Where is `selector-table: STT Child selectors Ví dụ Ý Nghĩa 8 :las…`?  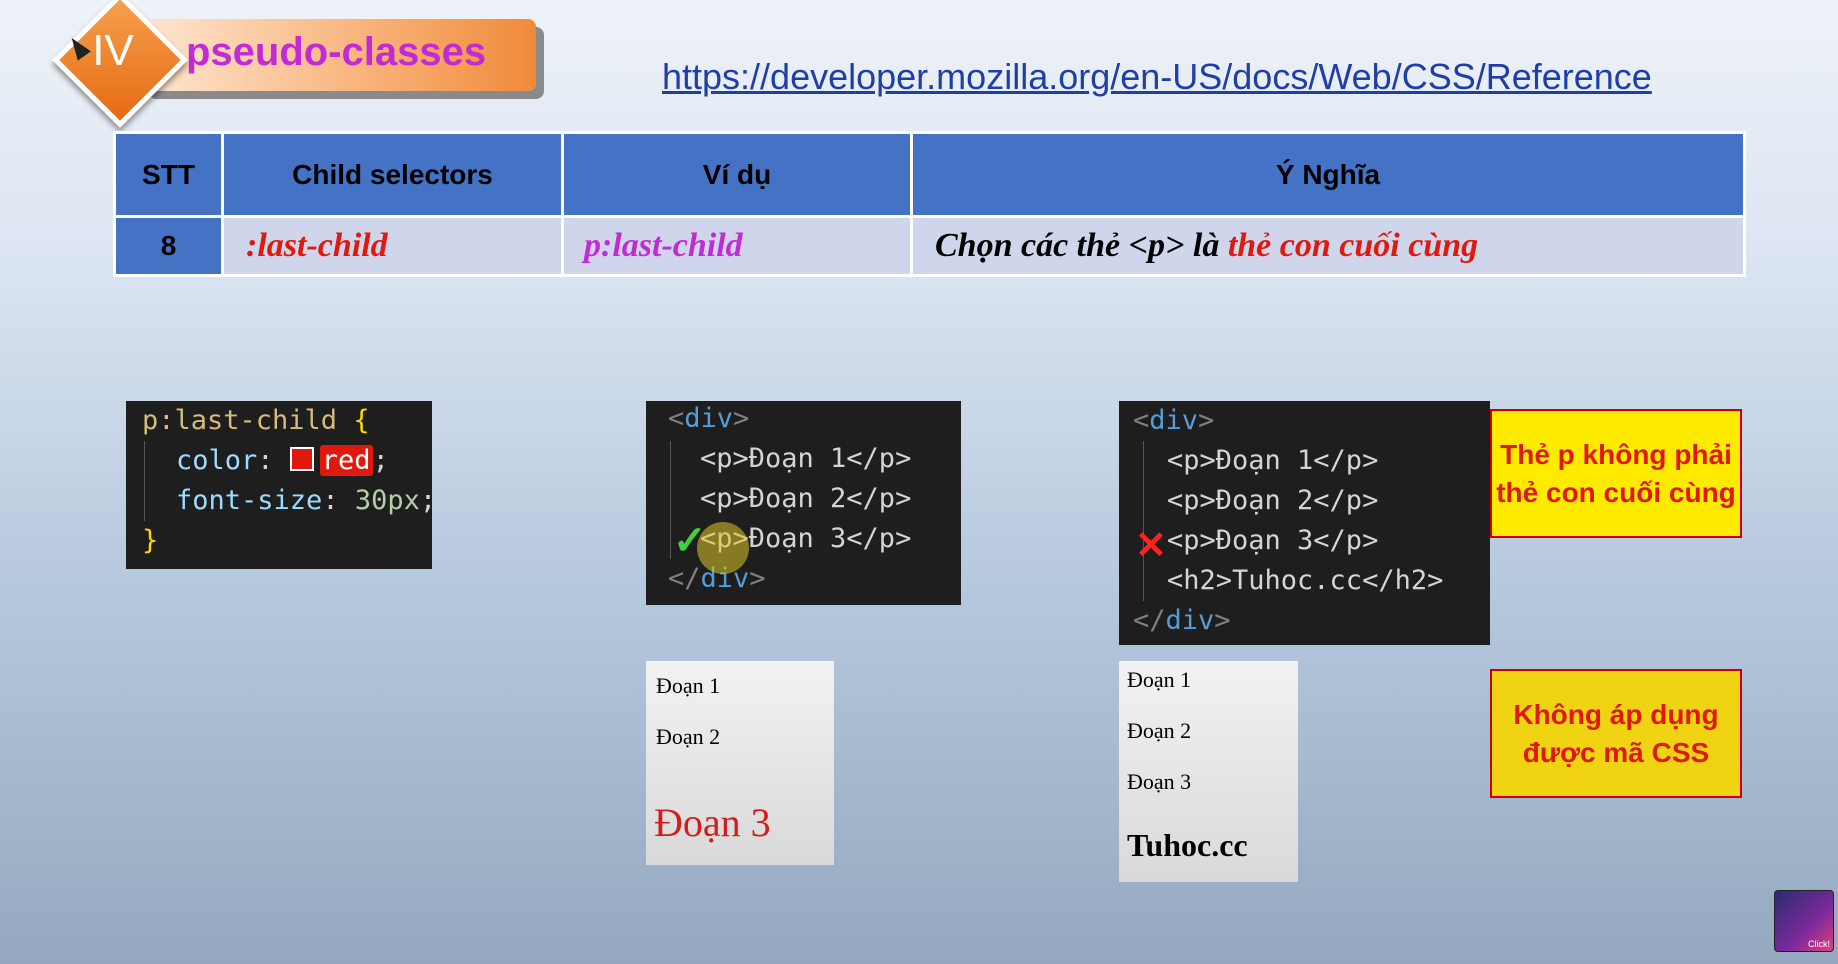
selector-table: STT Child selectors Ví dụ Ý Nghĩa 8 :las… is located at coordinates (929, 204).